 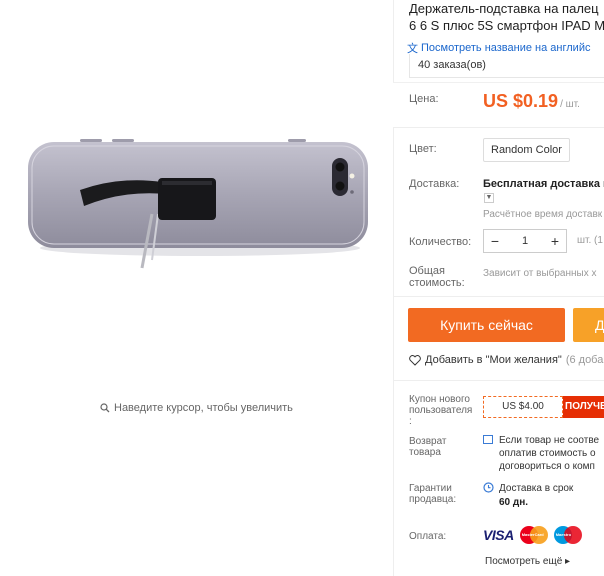 I want to click on product-title-line-1: Держатель-подставка на палец, so click(x=504, y=8).